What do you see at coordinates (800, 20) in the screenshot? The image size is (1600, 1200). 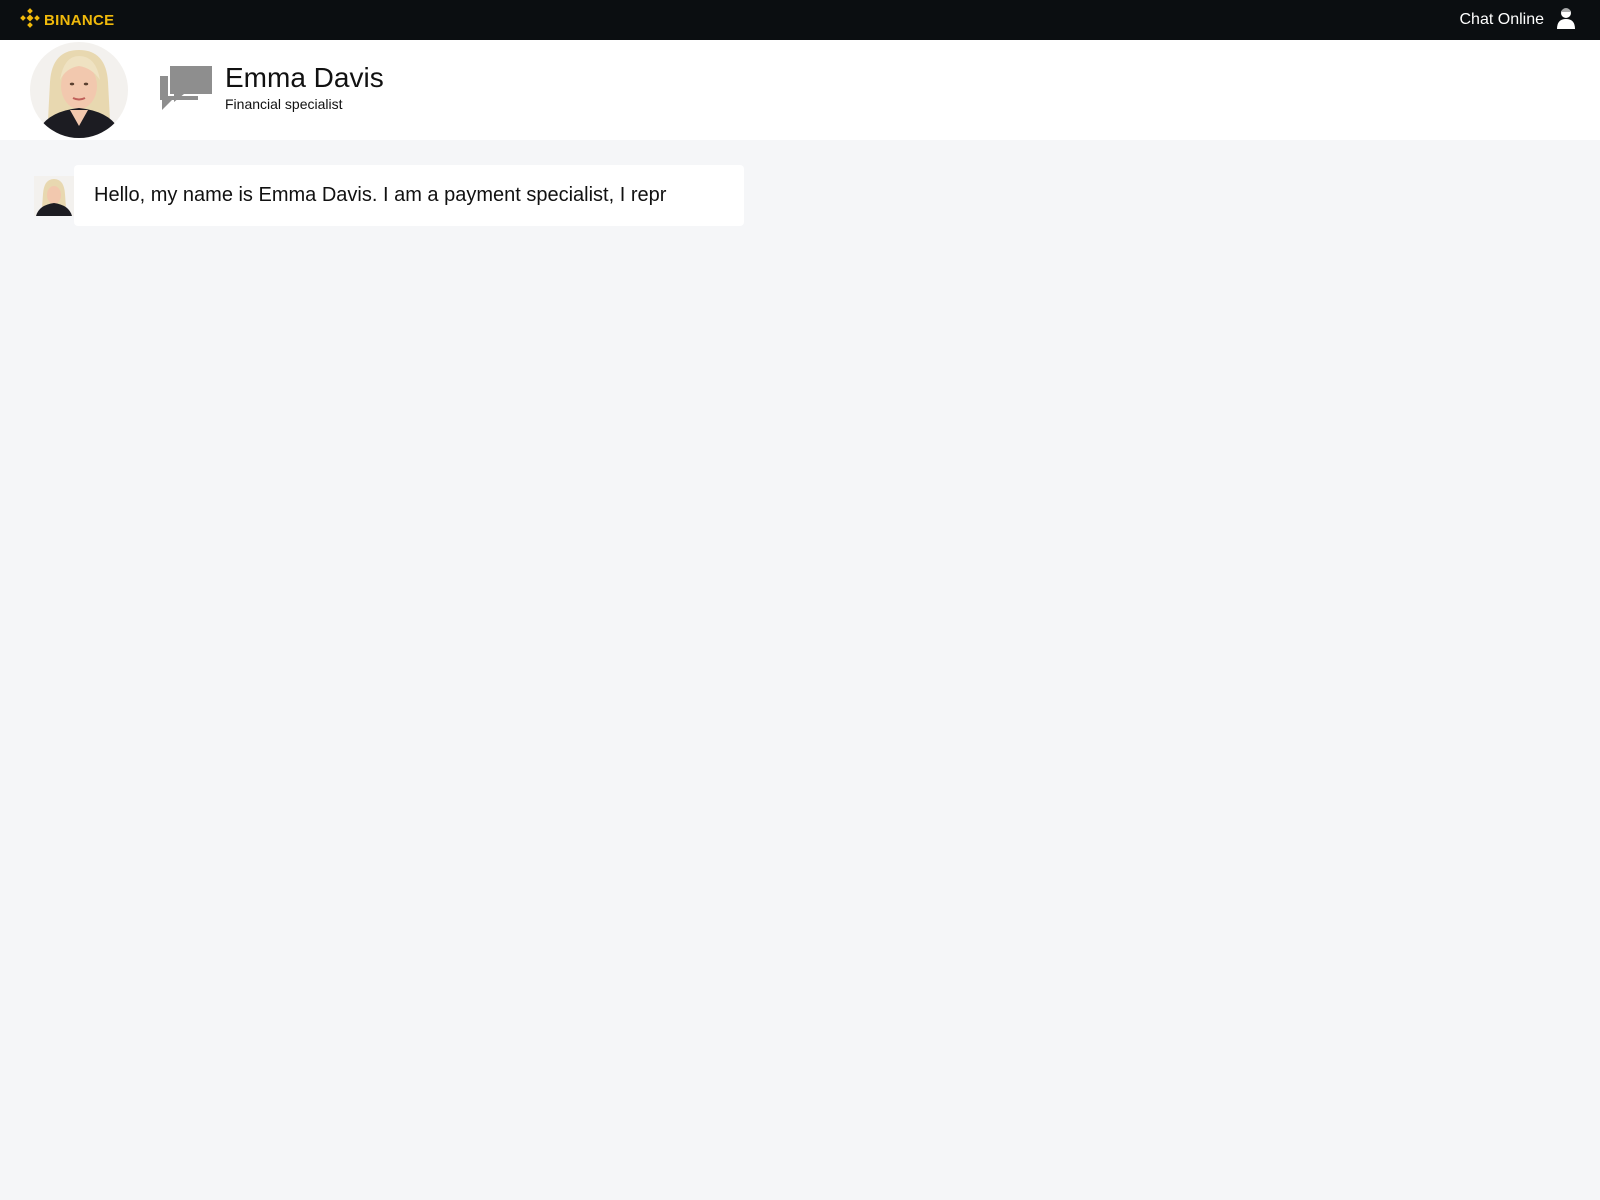 I see `top-bar: BINANCE Chat Online` at bounding box center [800, 20].